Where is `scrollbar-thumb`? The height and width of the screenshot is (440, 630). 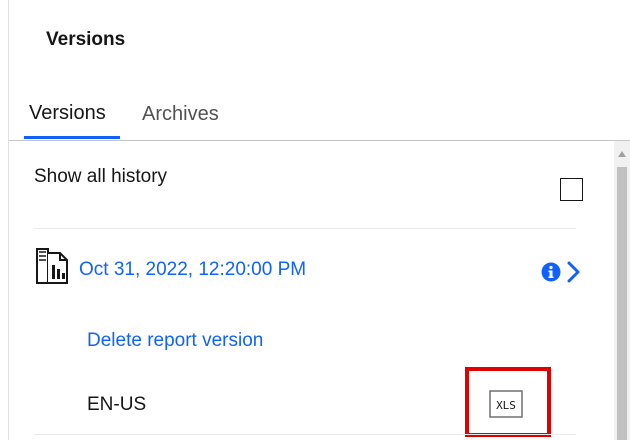 scrollbar-thumb is located at coordinates (622, 303).